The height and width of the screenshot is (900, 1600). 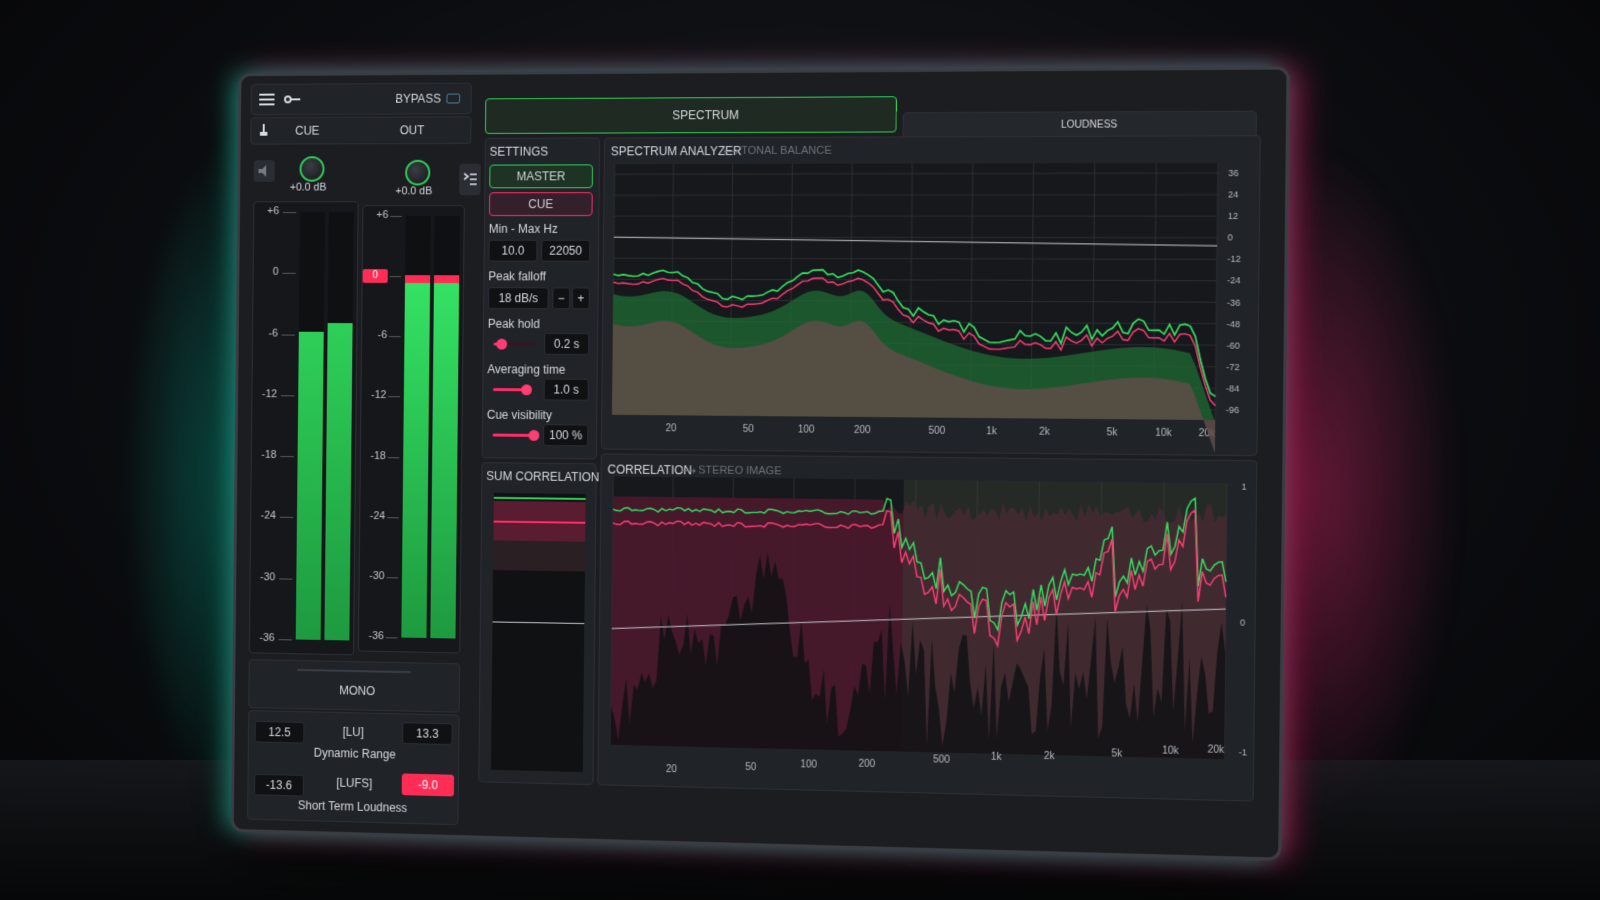 I want to click on mono-button: MONO, so click(x=354, y=686).